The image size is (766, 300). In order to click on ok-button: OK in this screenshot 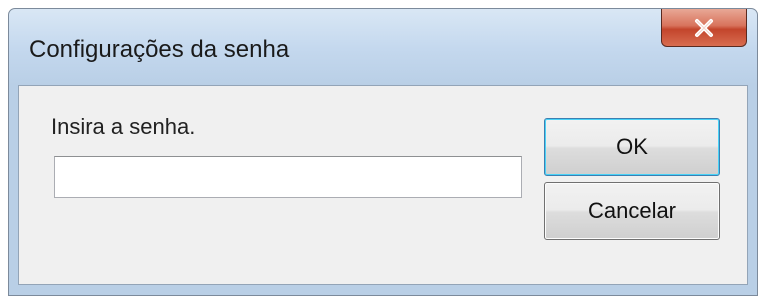, I will do `click(632, 147)`.